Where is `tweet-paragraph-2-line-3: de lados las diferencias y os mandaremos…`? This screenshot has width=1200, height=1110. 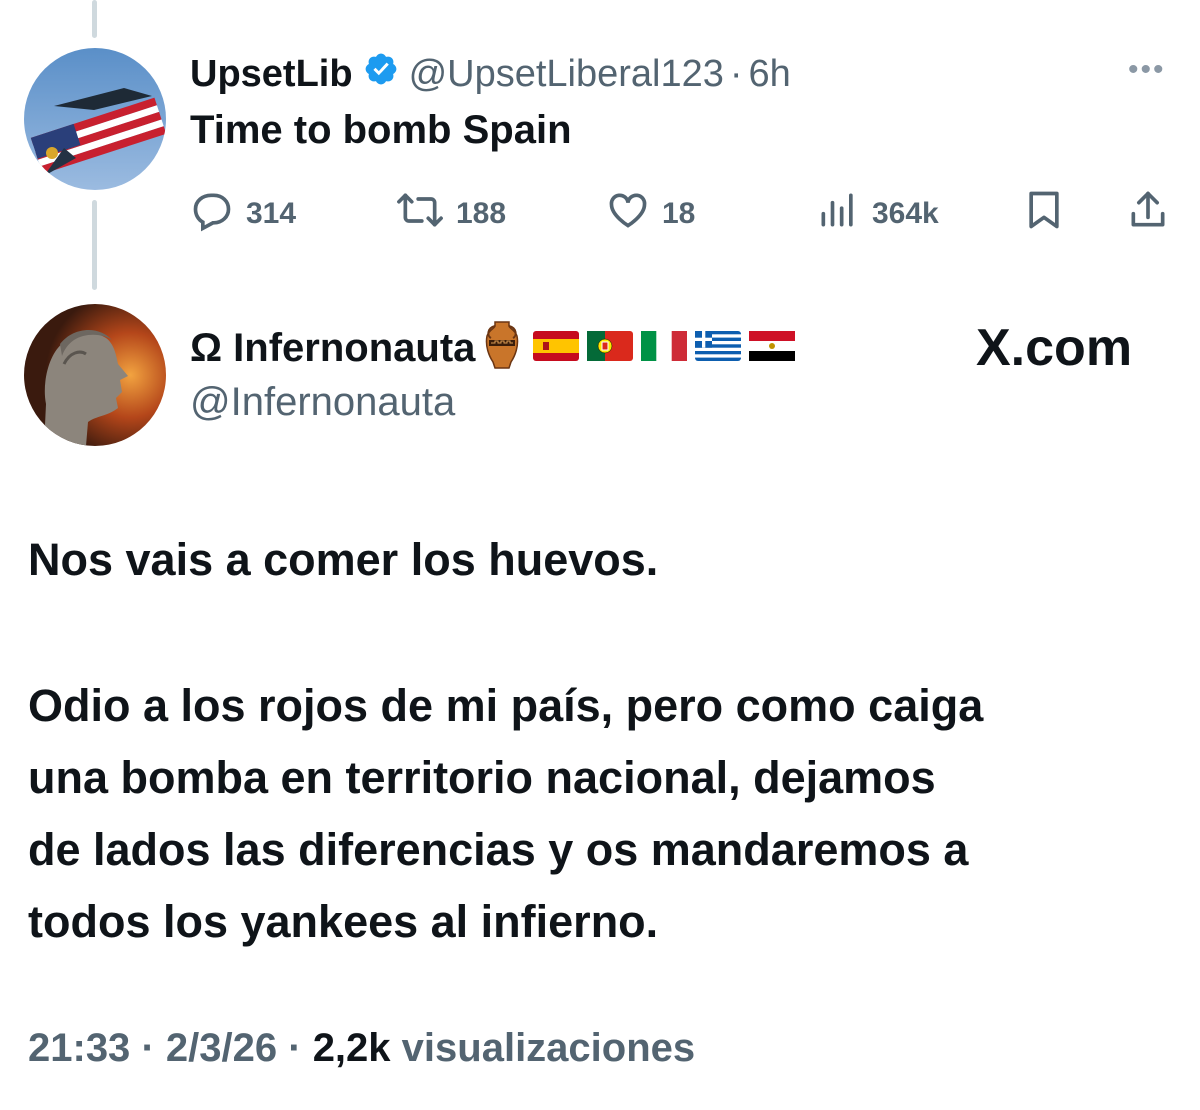
tweet-paragraph-2-line-3: de lados las diferencias y os mandaremos… is located at coordinates (498, 849).